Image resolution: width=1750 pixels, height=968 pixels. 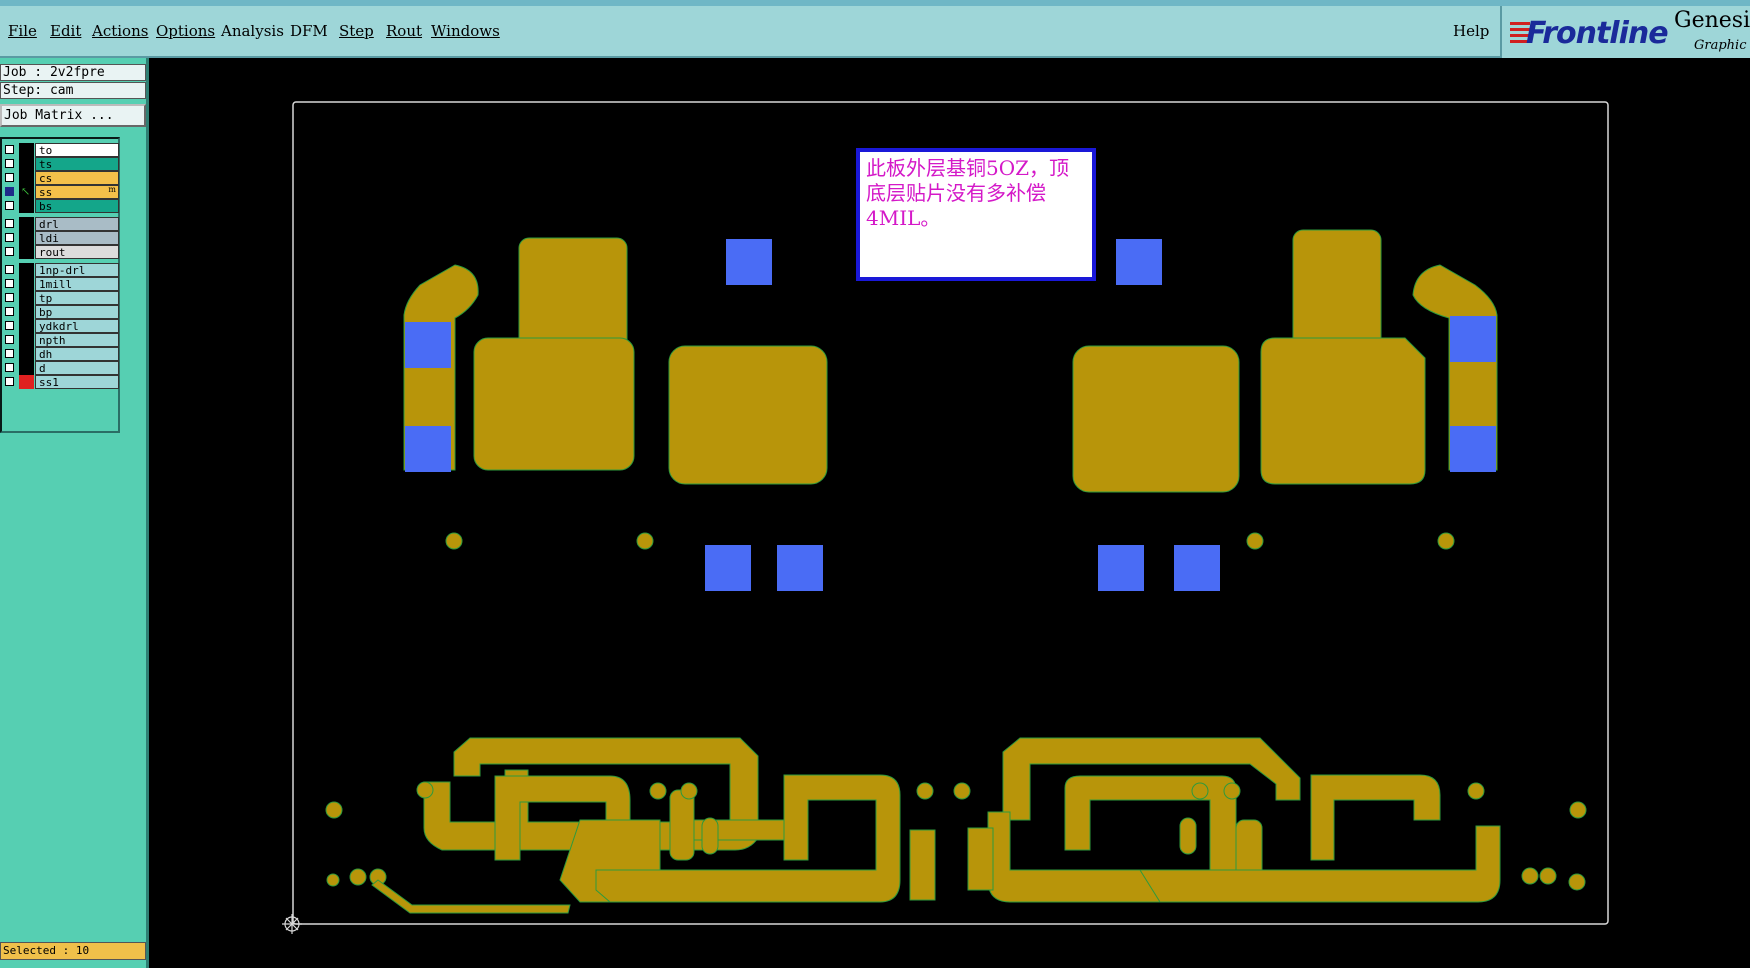 I want to click on layer-row-rout: rout, so click(x=60, y=252).